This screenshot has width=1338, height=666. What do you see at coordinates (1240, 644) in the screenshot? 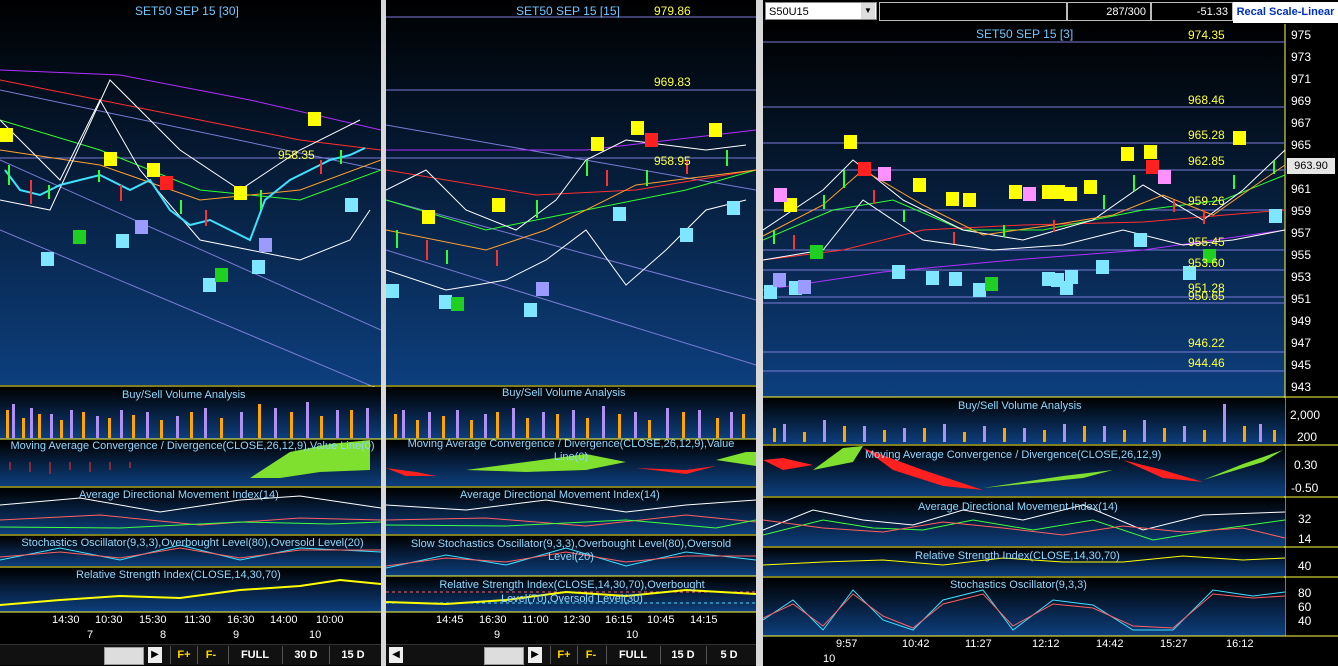
I see `time-label: 16:12` at bounding box center [1240, 644].